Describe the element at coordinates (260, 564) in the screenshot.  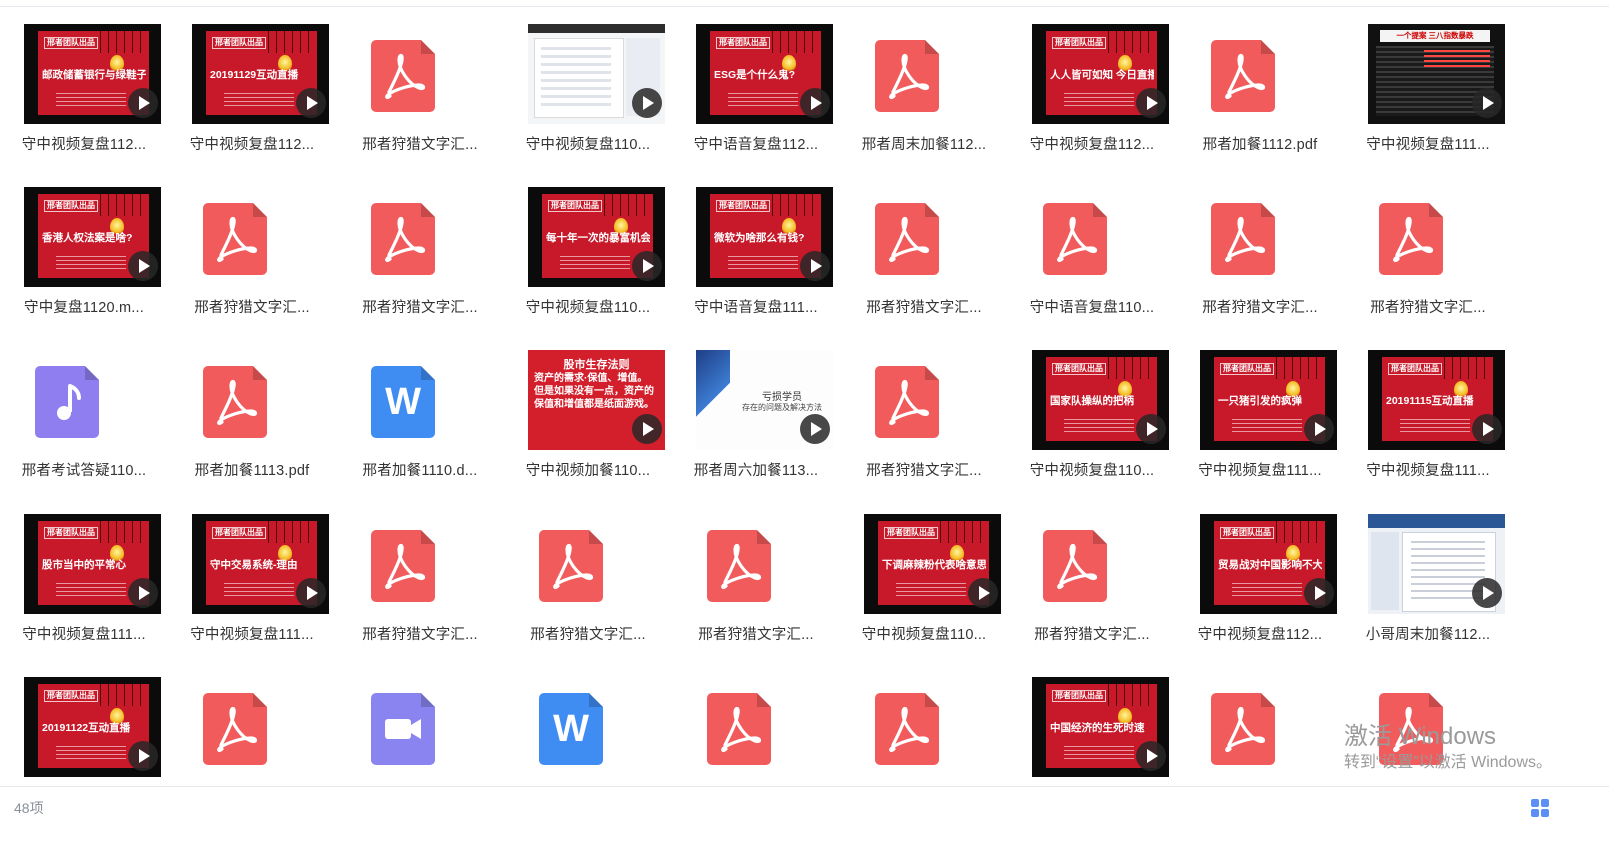
I see `video-thumbnail: 邢者团队出品 守中交易系统-理由` at that location.